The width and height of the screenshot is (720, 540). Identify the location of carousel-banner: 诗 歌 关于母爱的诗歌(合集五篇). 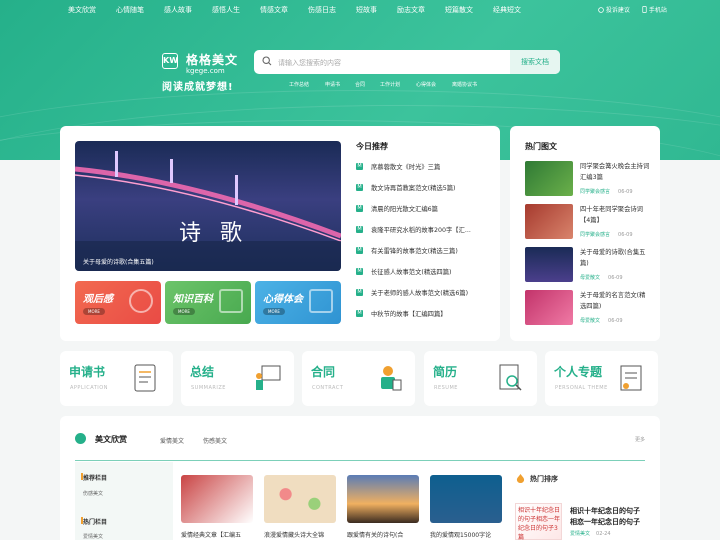
(208, 206).